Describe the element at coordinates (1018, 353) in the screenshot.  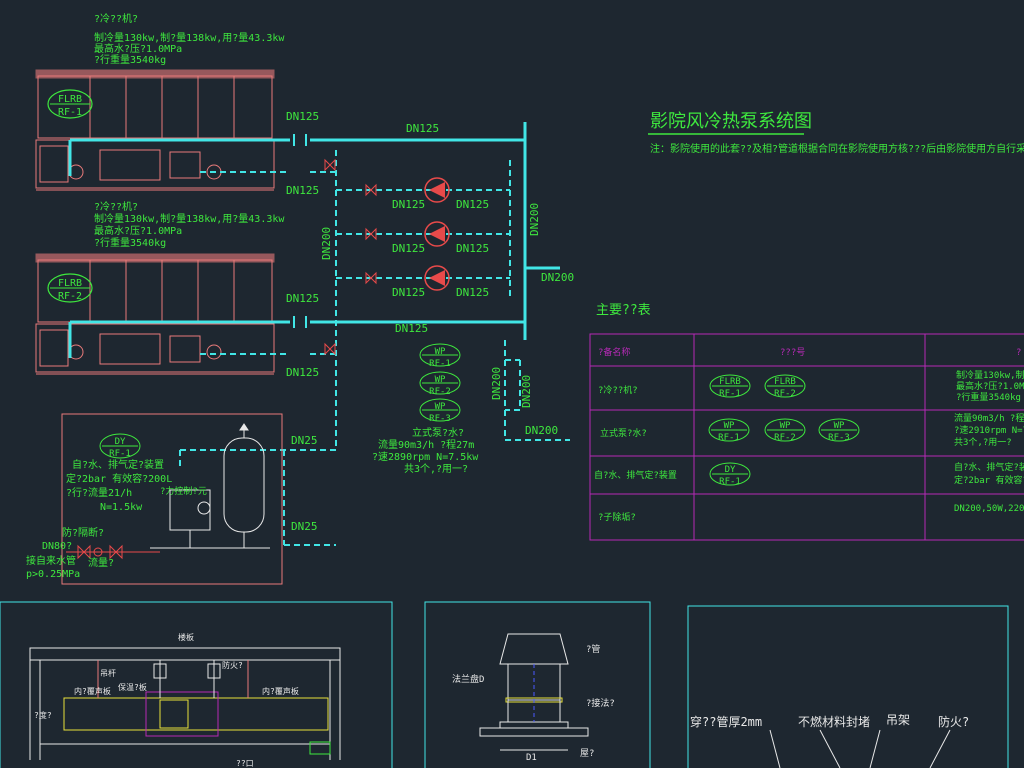
I see `table-col-spec: ?` at that location.